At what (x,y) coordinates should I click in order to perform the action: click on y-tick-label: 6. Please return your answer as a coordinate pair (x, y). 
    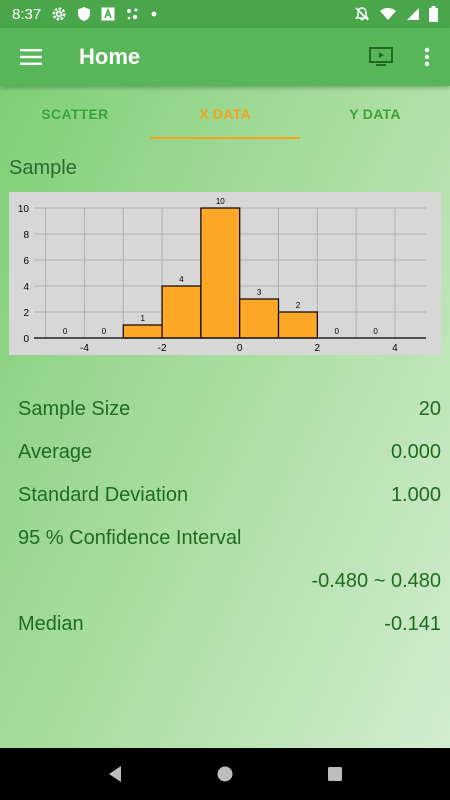
    Looking at the image, I should click on (26, 261).